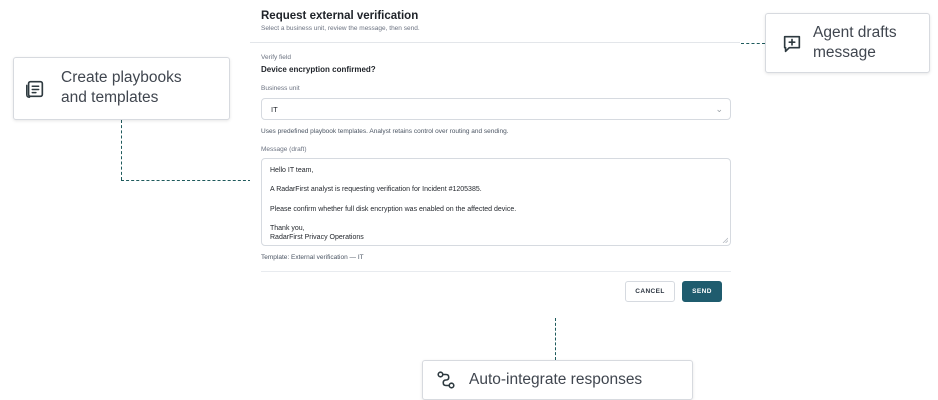 Image resolution: width=938 pixels, height=400 pixels. I want to click on resize-handle-icon, so click(725, 240).